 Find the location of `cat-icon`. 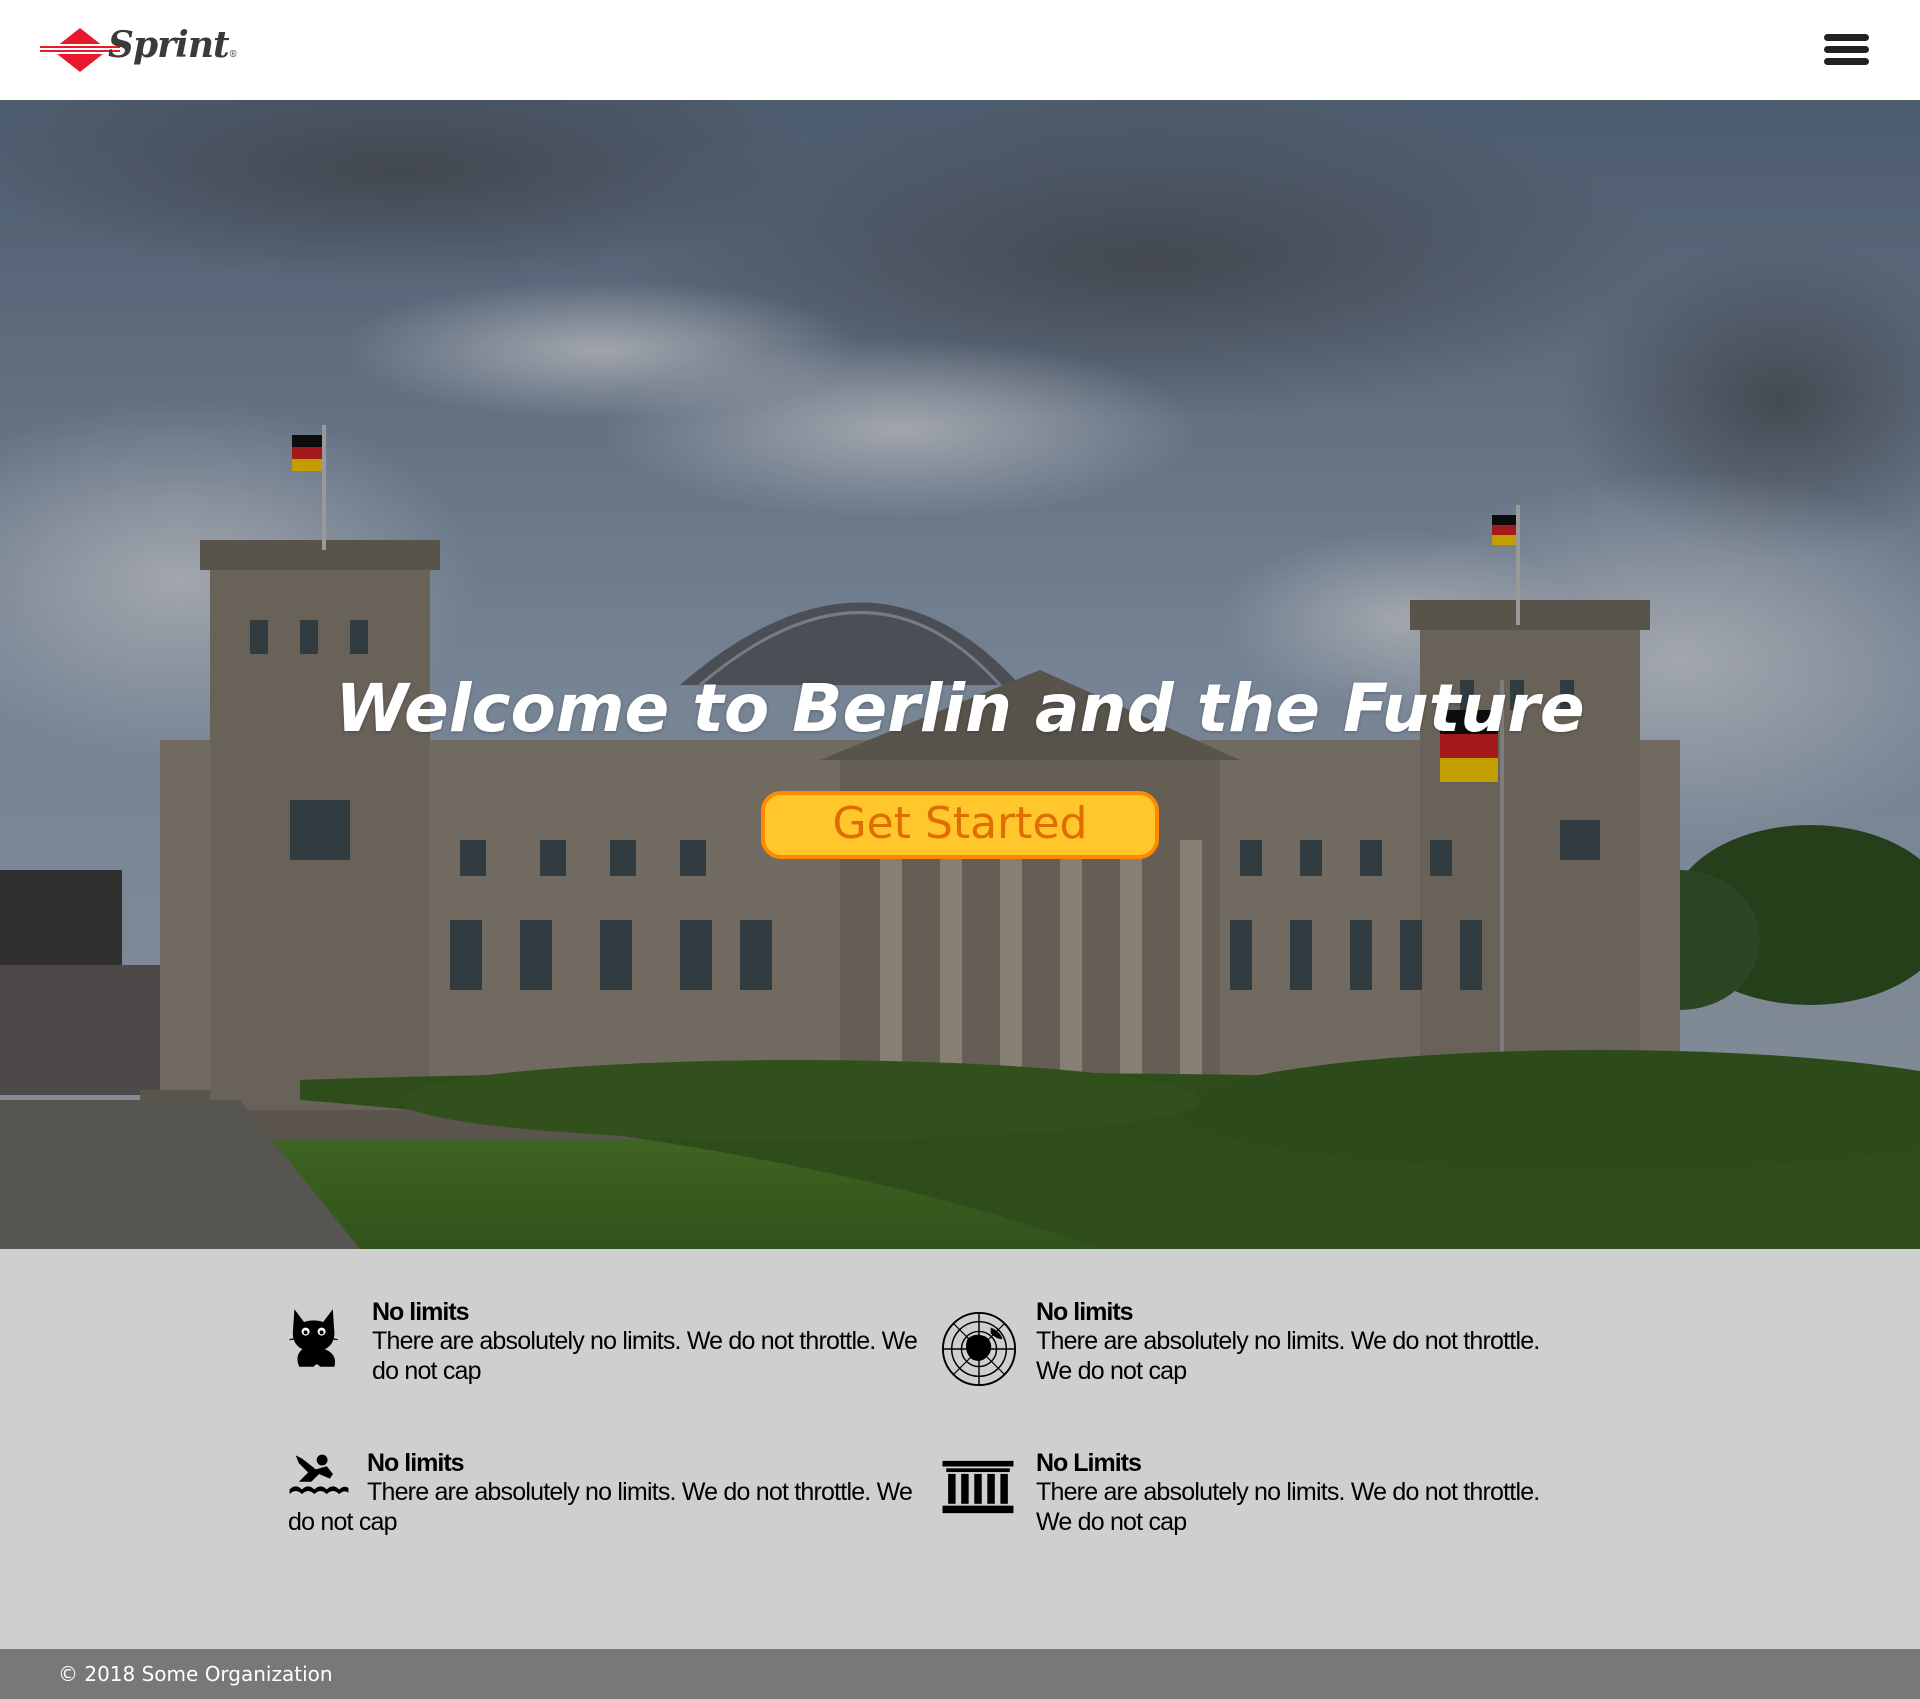

cat-icon is located at coordinates (313, 1338).